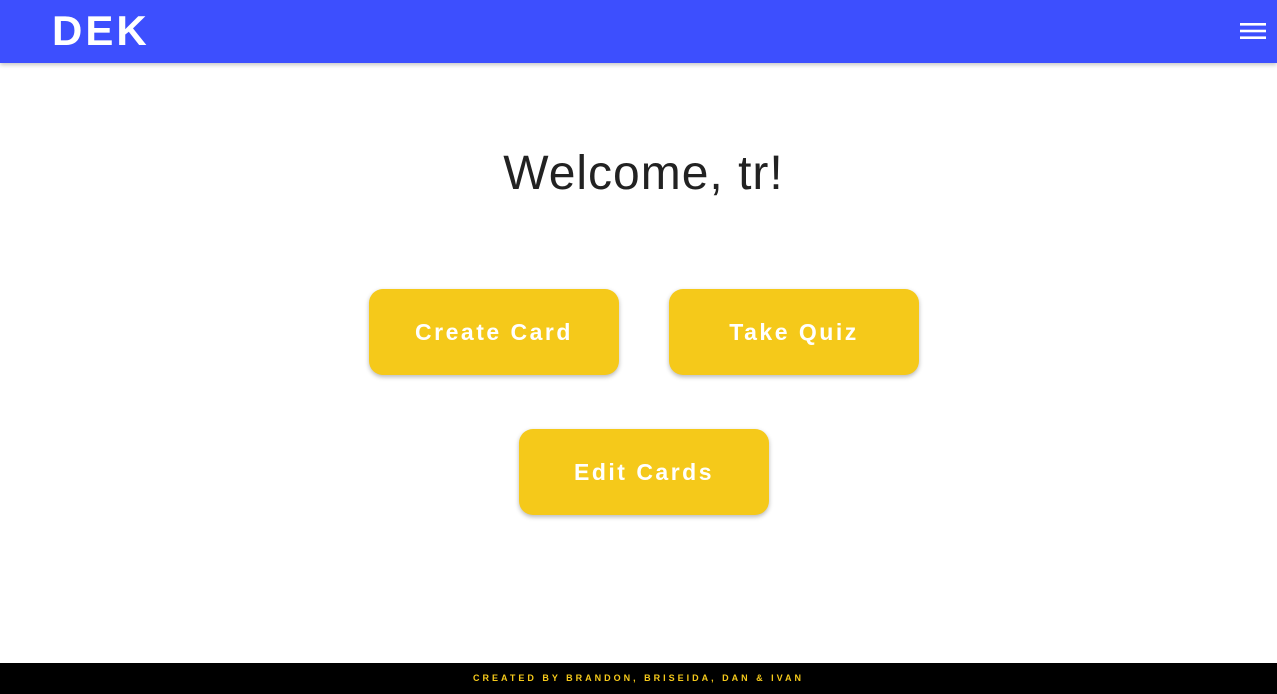 The width and height of the screenshot is (1277, 694). Describe the element at coordinates (644, 472) in the screenshot. I see `edit-cards-button: Edit Cards` at that location.